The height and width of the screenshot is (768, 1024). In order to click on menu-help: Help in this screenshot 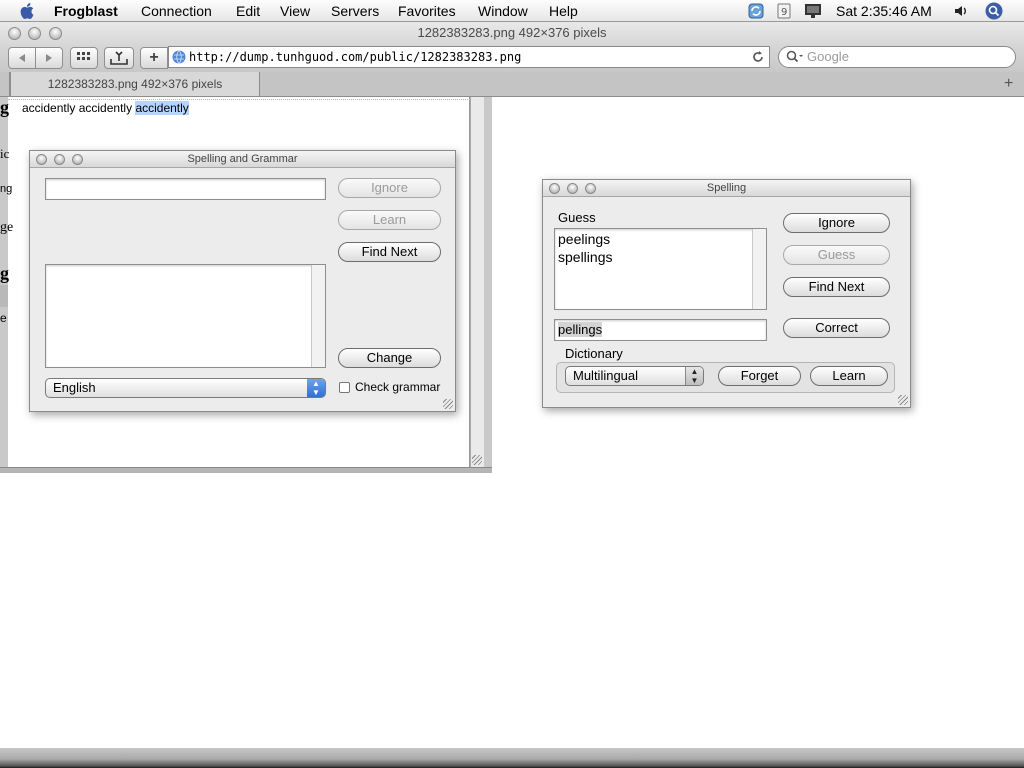, I will do `click(563, 11)`.